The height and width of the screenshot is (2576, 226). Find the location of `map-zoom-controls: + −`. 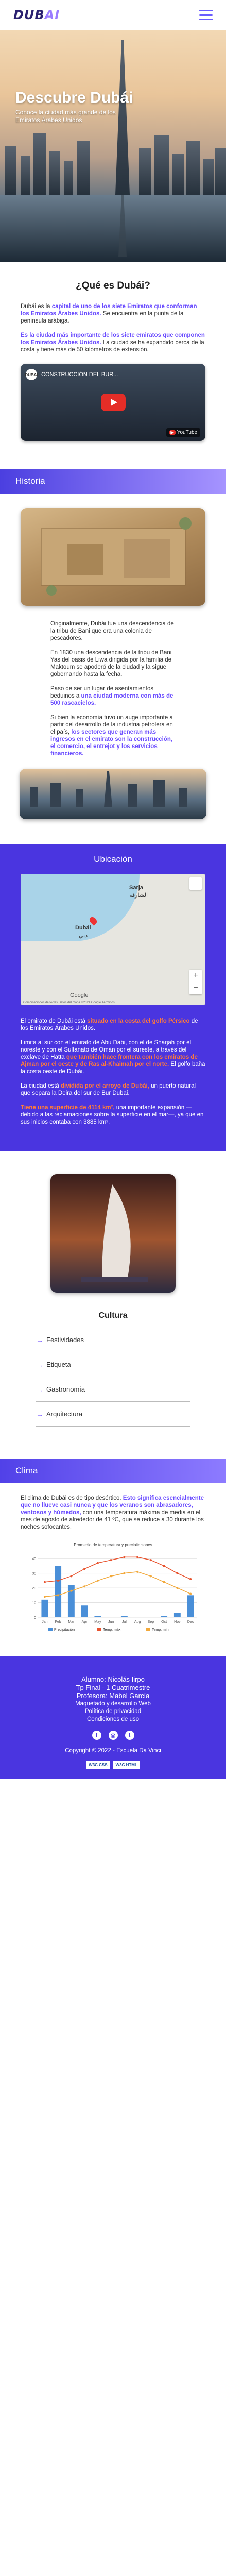

map-zoom-controls: + − is located at coordinates (196, 982).